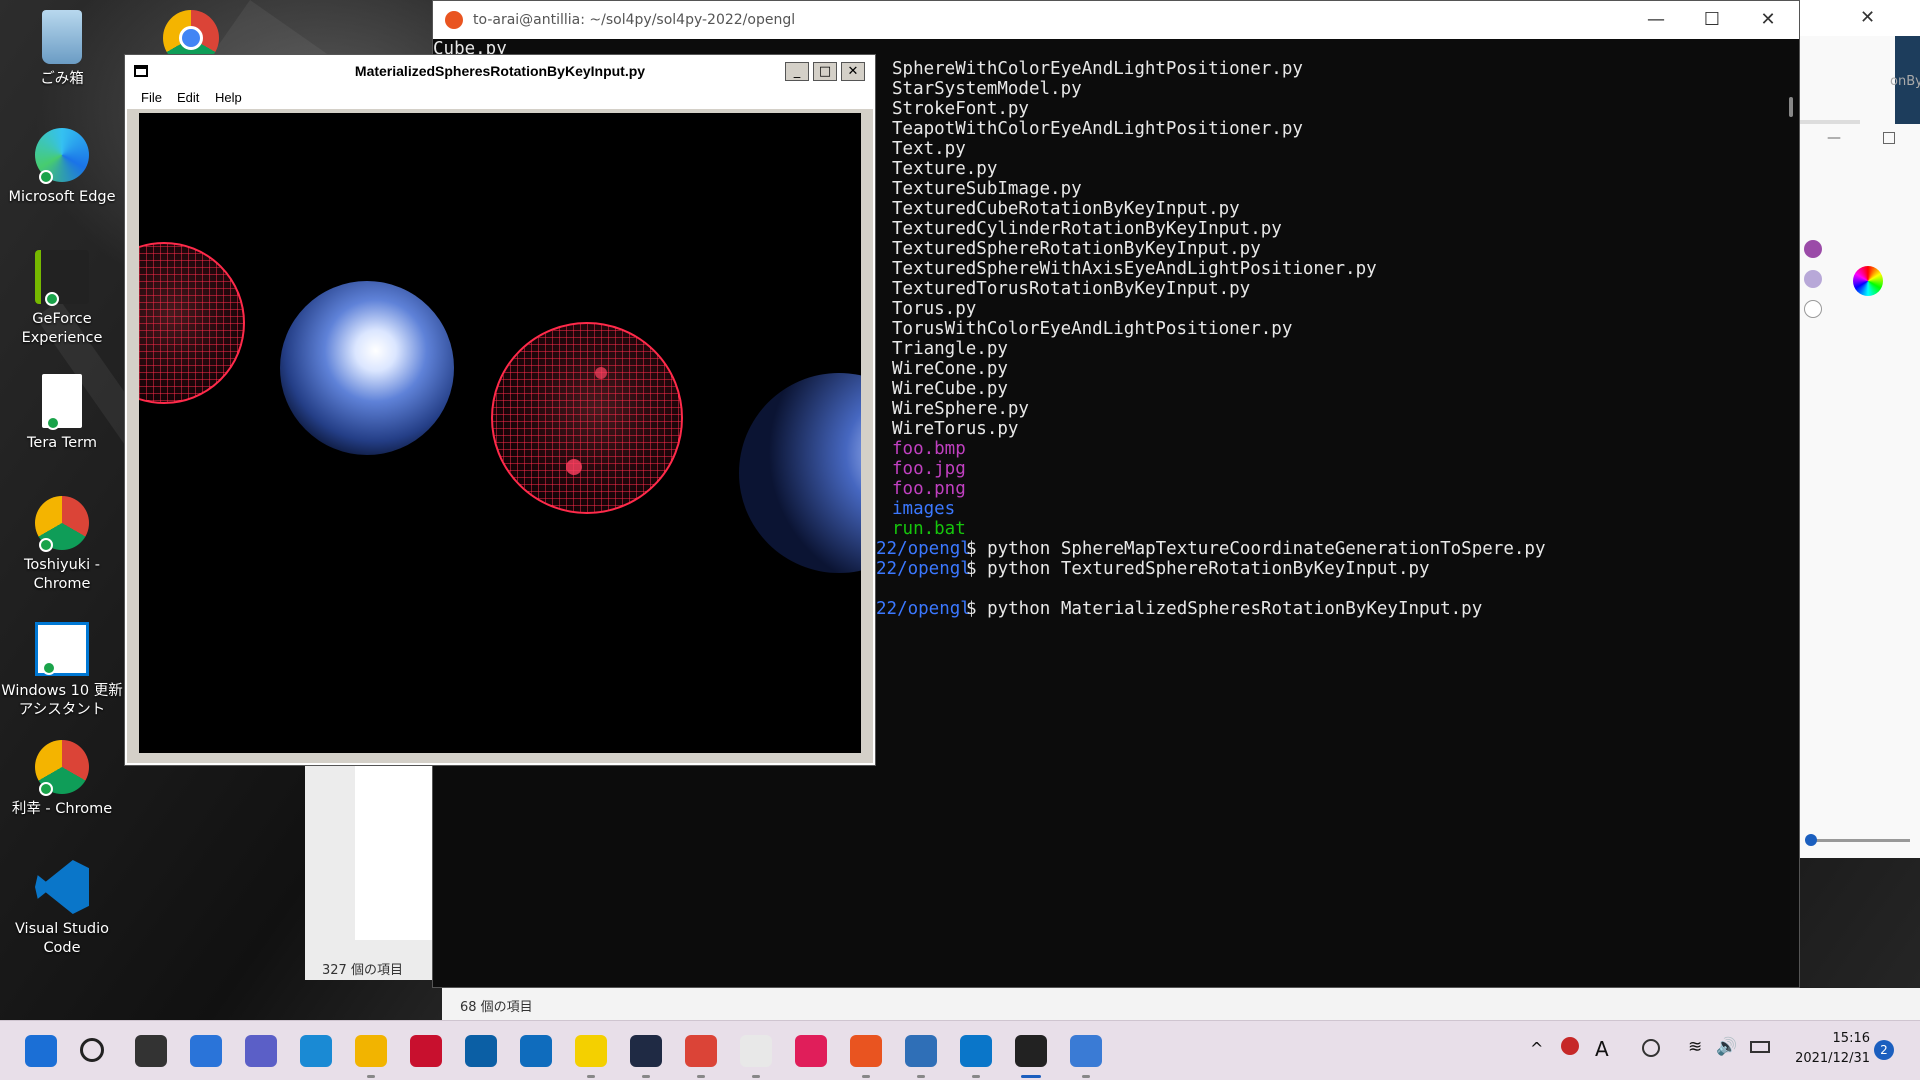 The width and height of the screenshot is (1920, 1080). I want to click on python-icon, so click(1086, 1051).